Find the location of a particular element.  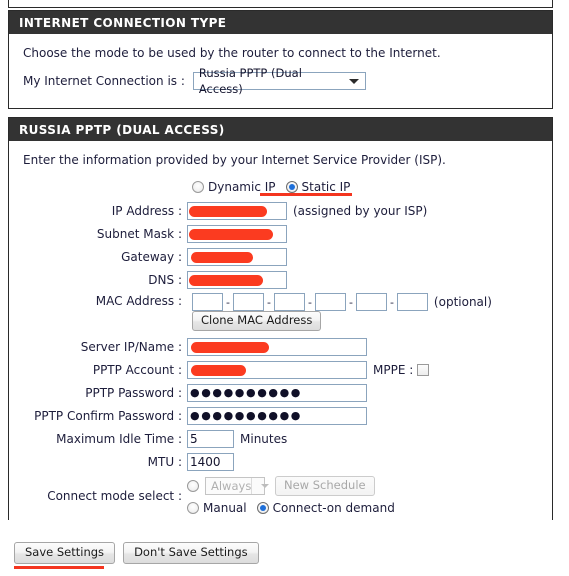

pptp-account-label: PPTP Account : is located at coordinates (137, 369).